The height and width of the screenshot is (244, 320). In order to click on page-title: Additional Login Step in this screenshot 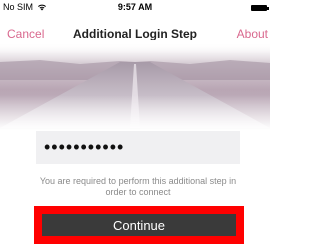, I will do `click(135, 34)`.